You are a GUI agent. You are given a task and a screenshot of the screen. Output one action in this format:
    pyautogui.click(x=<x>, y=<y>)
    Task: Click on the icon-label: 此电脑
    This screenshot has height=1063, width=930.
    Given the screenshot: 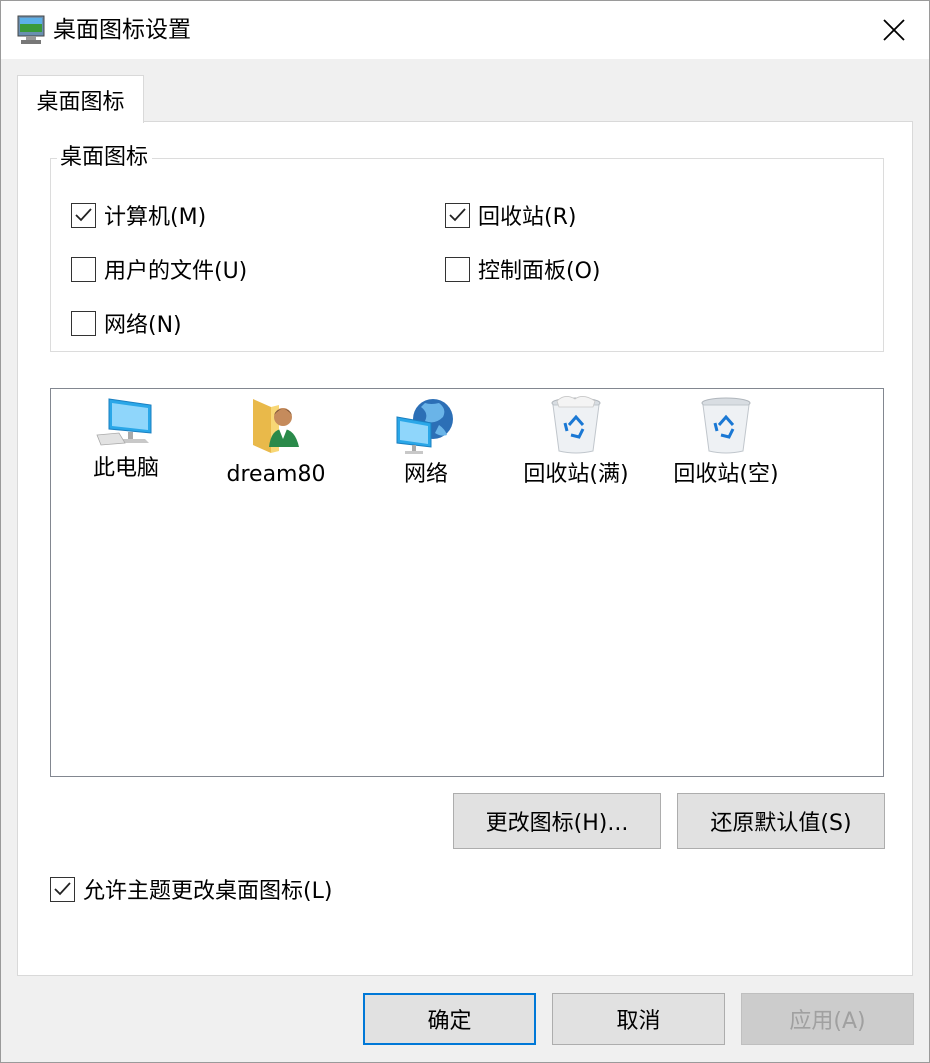 What is the action you would take?
    pyautogui.click(x=125, y=468)
    